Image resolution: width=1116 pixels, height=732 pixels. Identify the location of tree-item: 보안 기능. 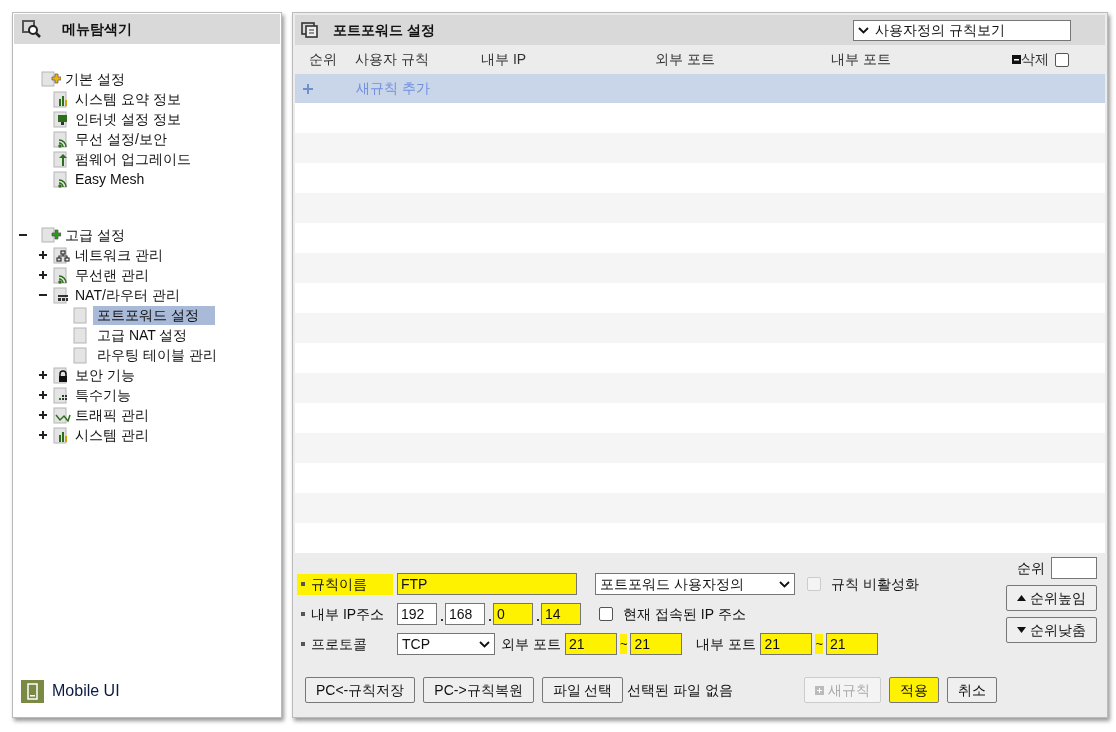
(105, 375).